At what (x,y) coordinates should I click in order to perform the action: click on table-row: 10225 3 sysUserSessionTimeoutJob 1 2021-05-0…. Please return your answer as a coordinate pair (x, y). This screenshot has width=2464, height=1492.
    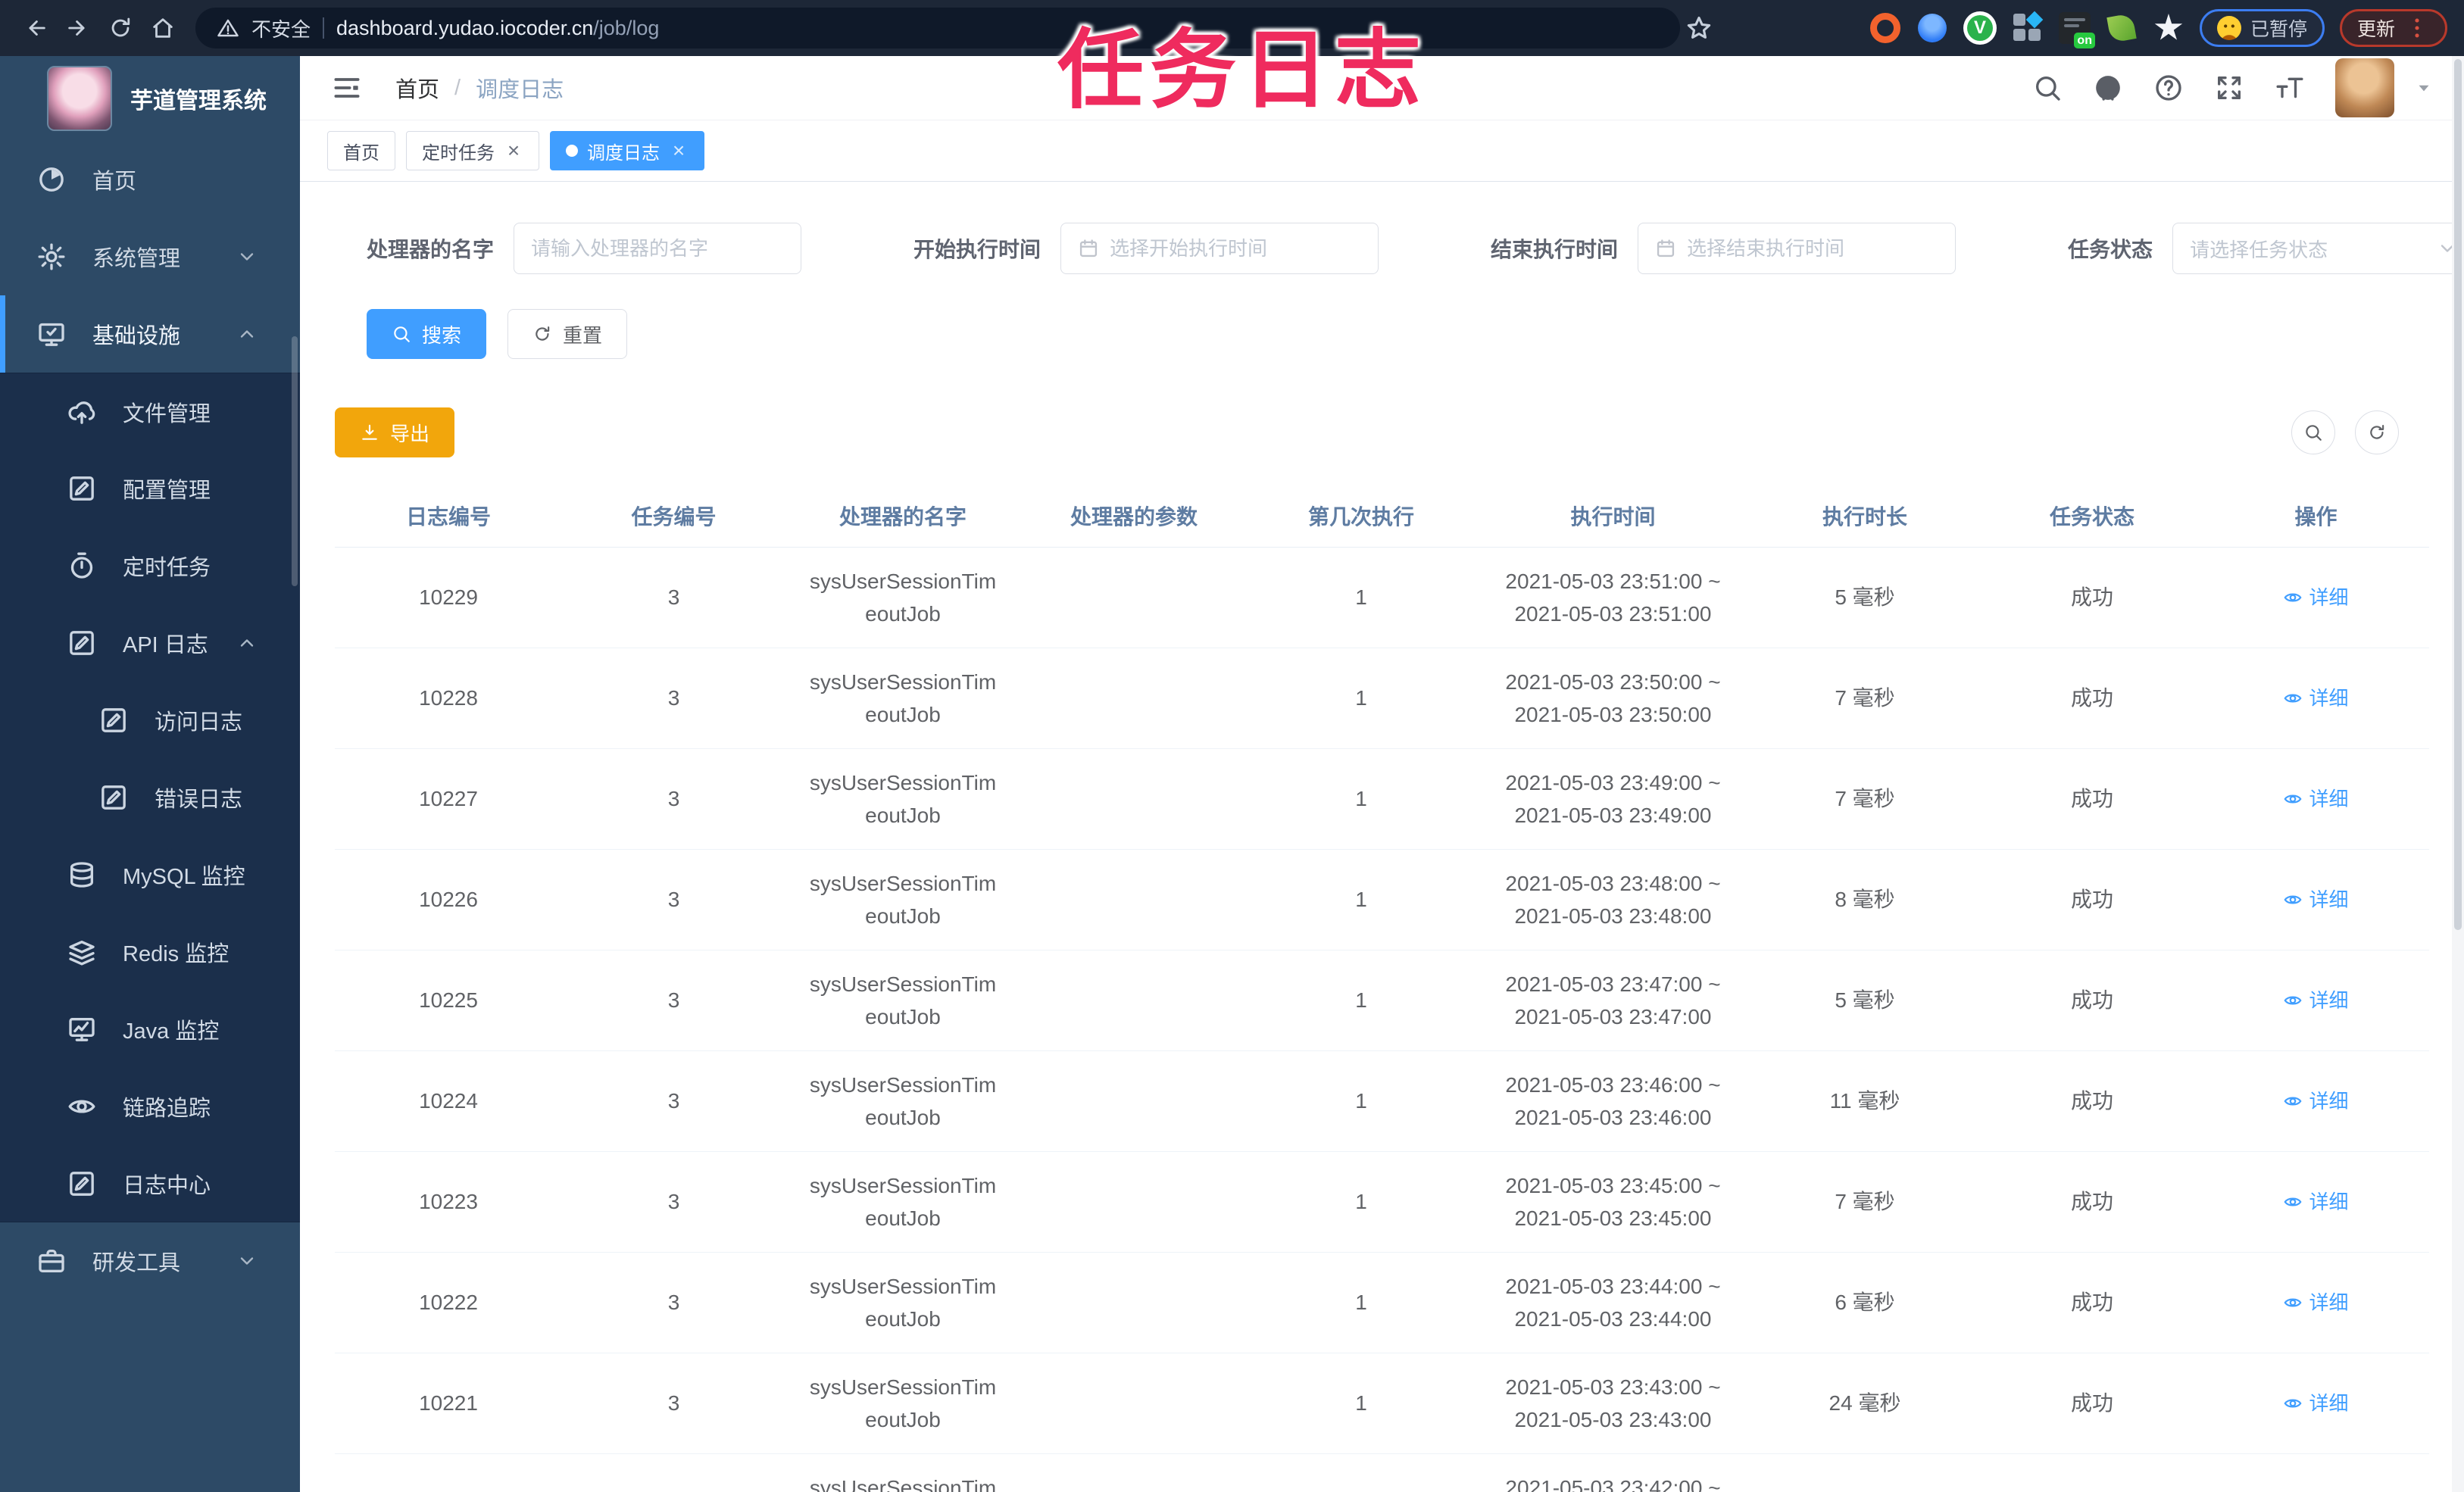
    Looking at the image, I should click on (1382, 1001).